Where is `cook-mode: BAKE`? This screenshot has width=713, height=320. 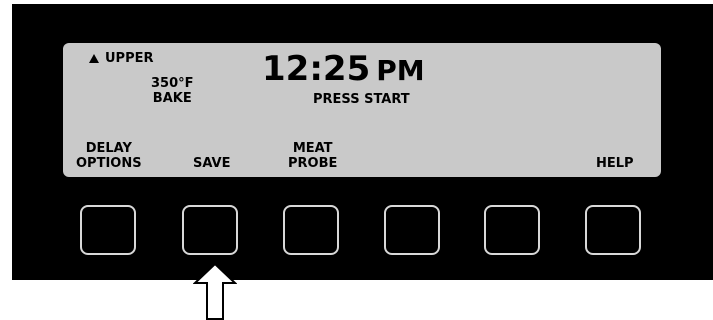
cook-mode: BAKE is located at coordinates (172, 98).